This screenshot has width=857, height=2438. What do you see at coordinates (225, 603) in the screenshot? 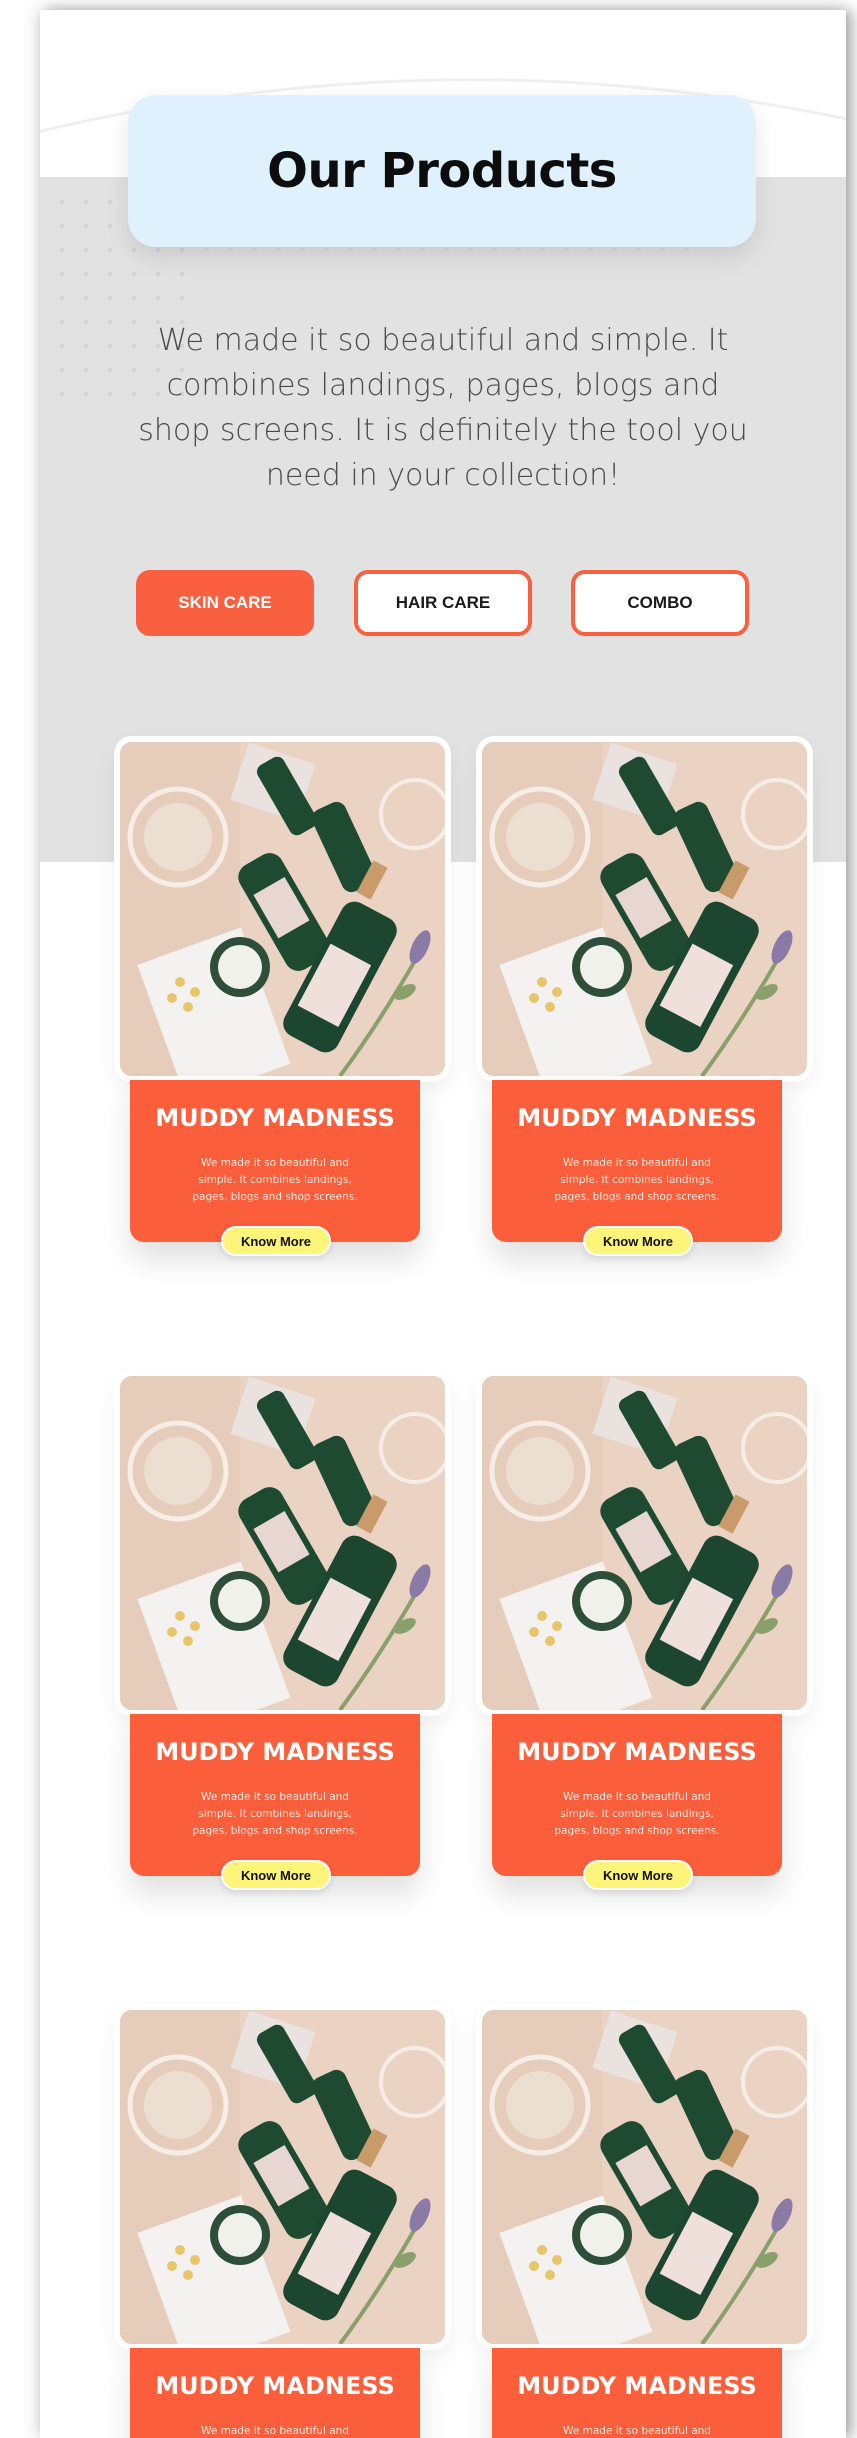
I see `tab-skin-care: SKIN CARE` at bounding box center [225, 603].